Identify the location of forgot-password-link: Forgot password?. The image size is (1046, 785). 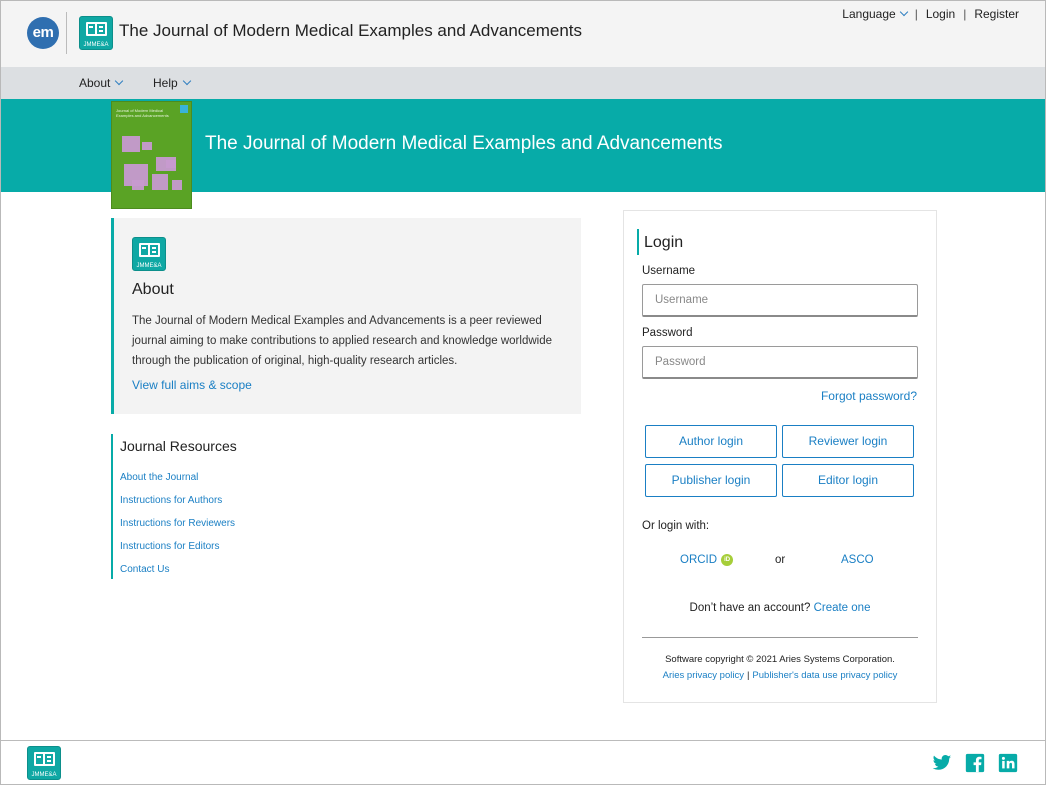
(869, 396).